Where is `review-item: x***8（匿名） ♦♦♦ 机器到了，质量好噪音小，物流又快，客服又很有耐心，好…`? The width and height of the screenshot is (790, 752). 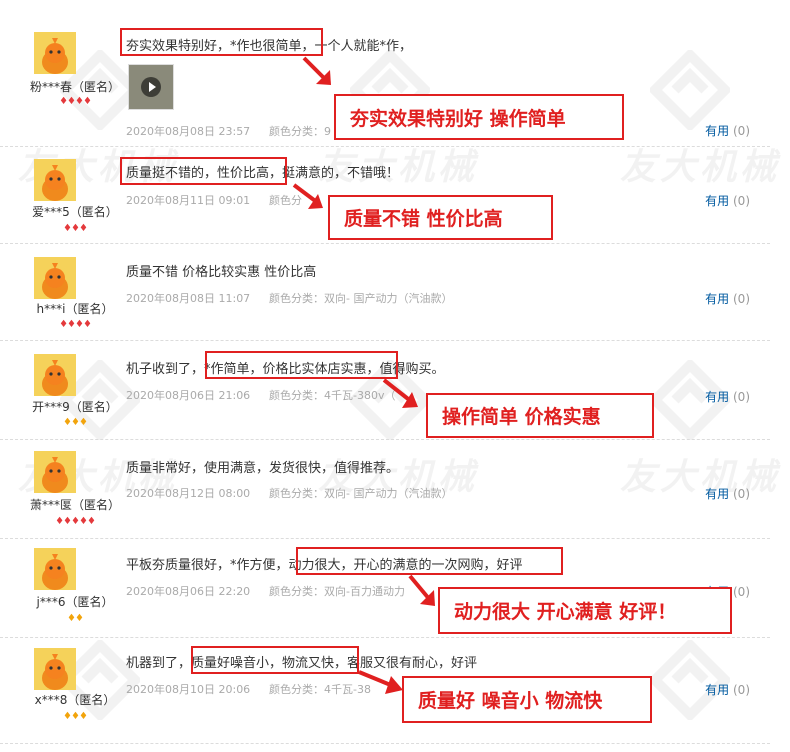
review-item: x***8（匿名） ♦♦♦ 机器到了，质量好噪音小，物流又快，客服又很有耐心，好… is located at coordinates (385, 691).